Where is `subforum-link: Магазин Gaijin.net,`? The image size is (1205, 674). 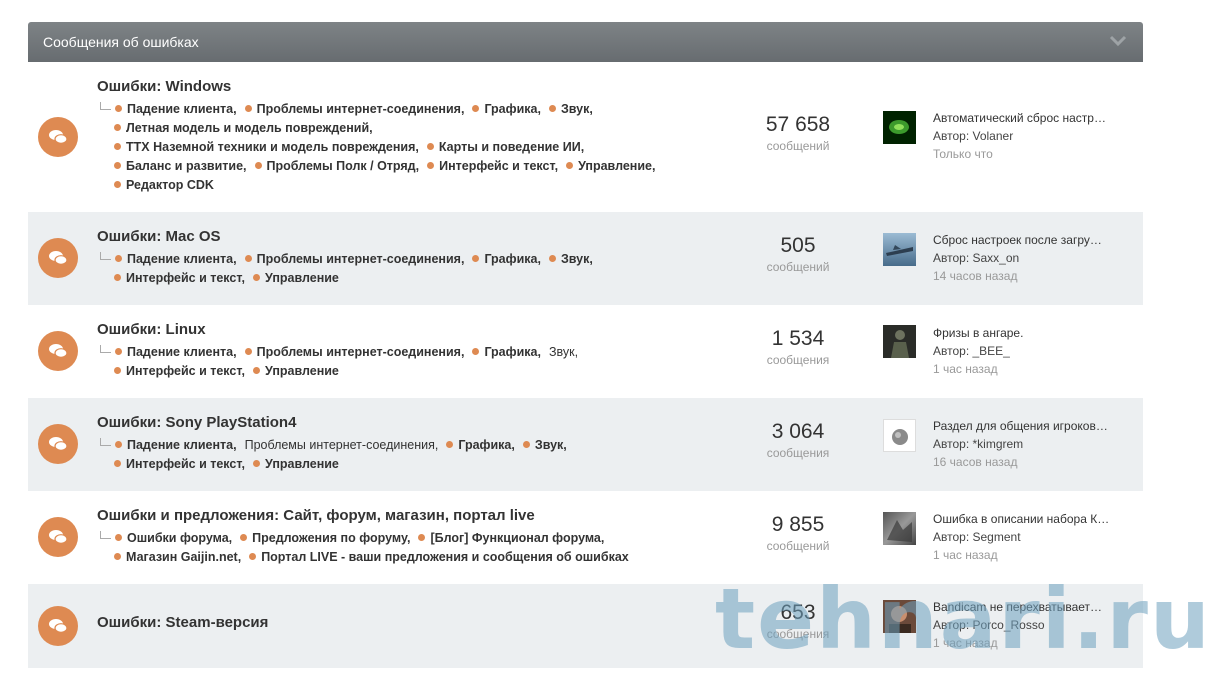
subforum-link: Магазин Gaijin.net, is located at coordinates (177, 557).